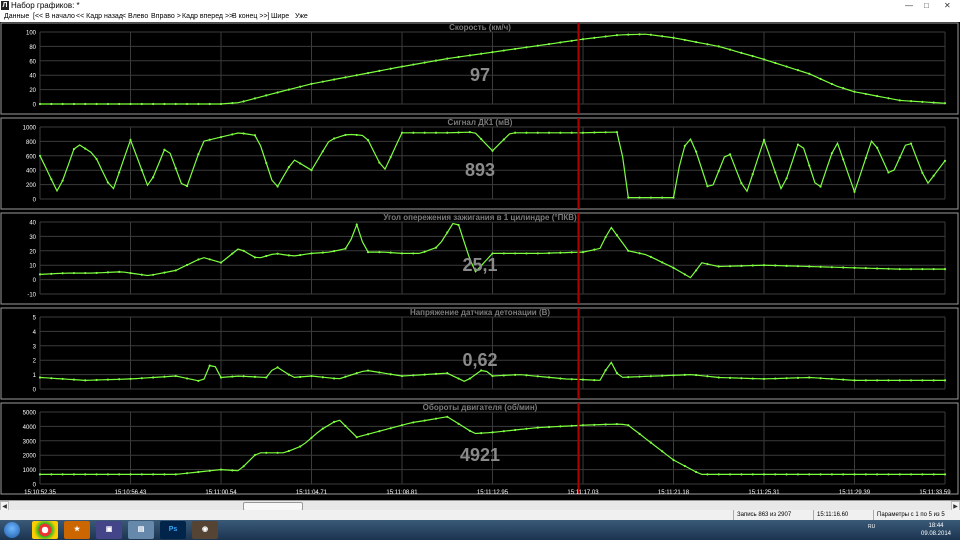 This screenshot has width=960, height=540. I want to click on menu-to-start: [<< В начало, so click(54, 16).